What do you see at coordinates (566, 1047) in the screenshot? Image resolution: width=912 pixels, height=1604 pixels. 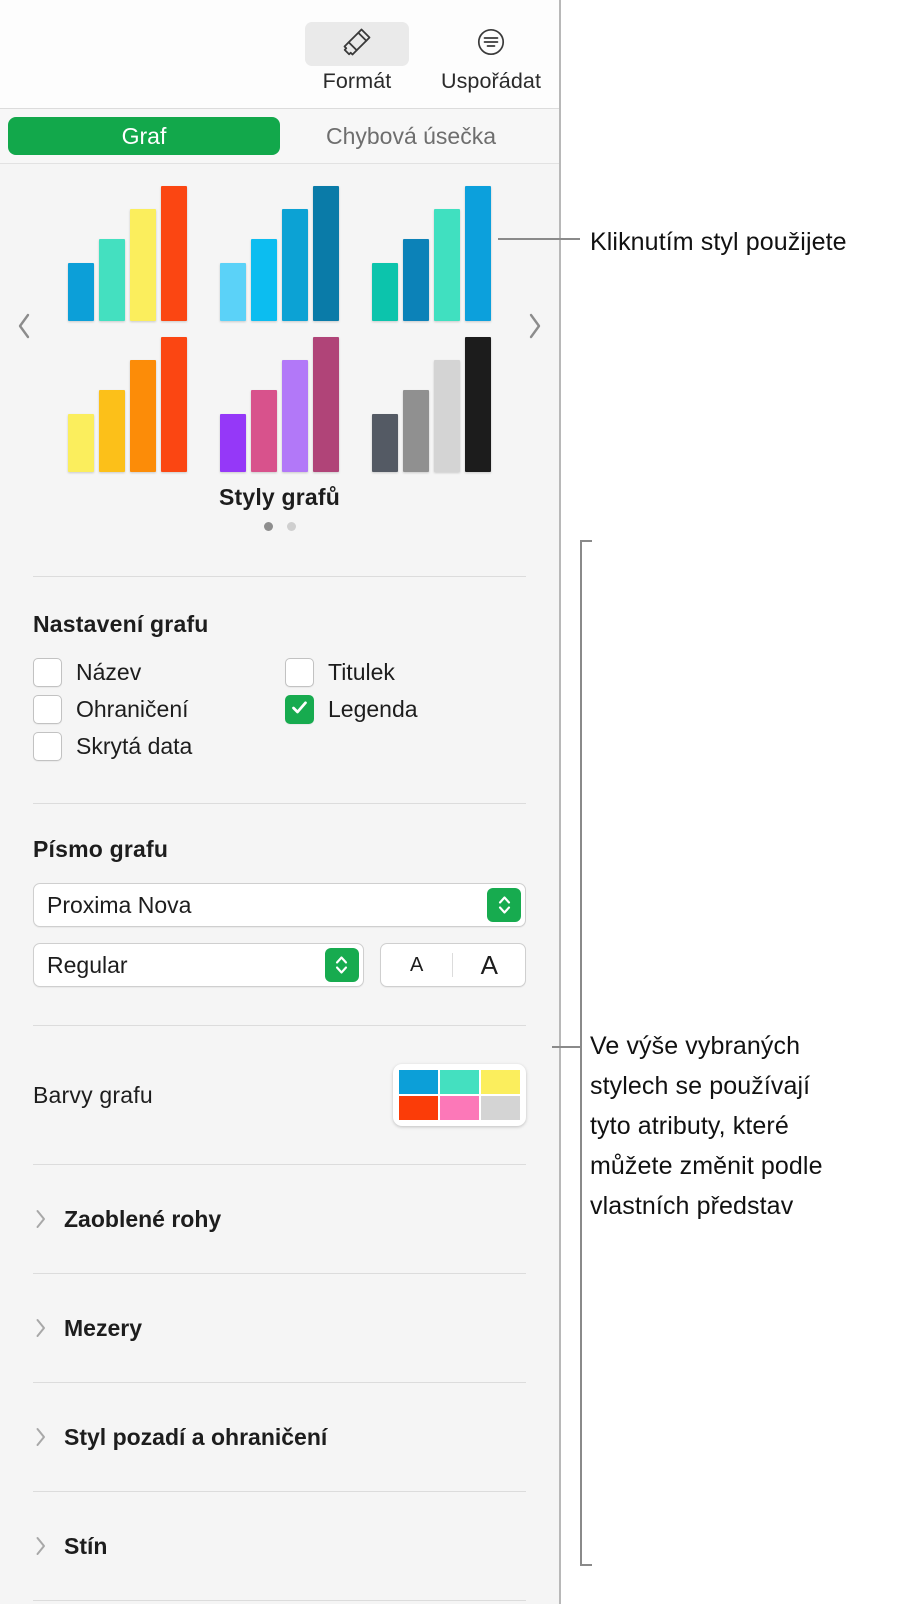 I see `callout-2-leader-line` at bounding box center [566, 1047].